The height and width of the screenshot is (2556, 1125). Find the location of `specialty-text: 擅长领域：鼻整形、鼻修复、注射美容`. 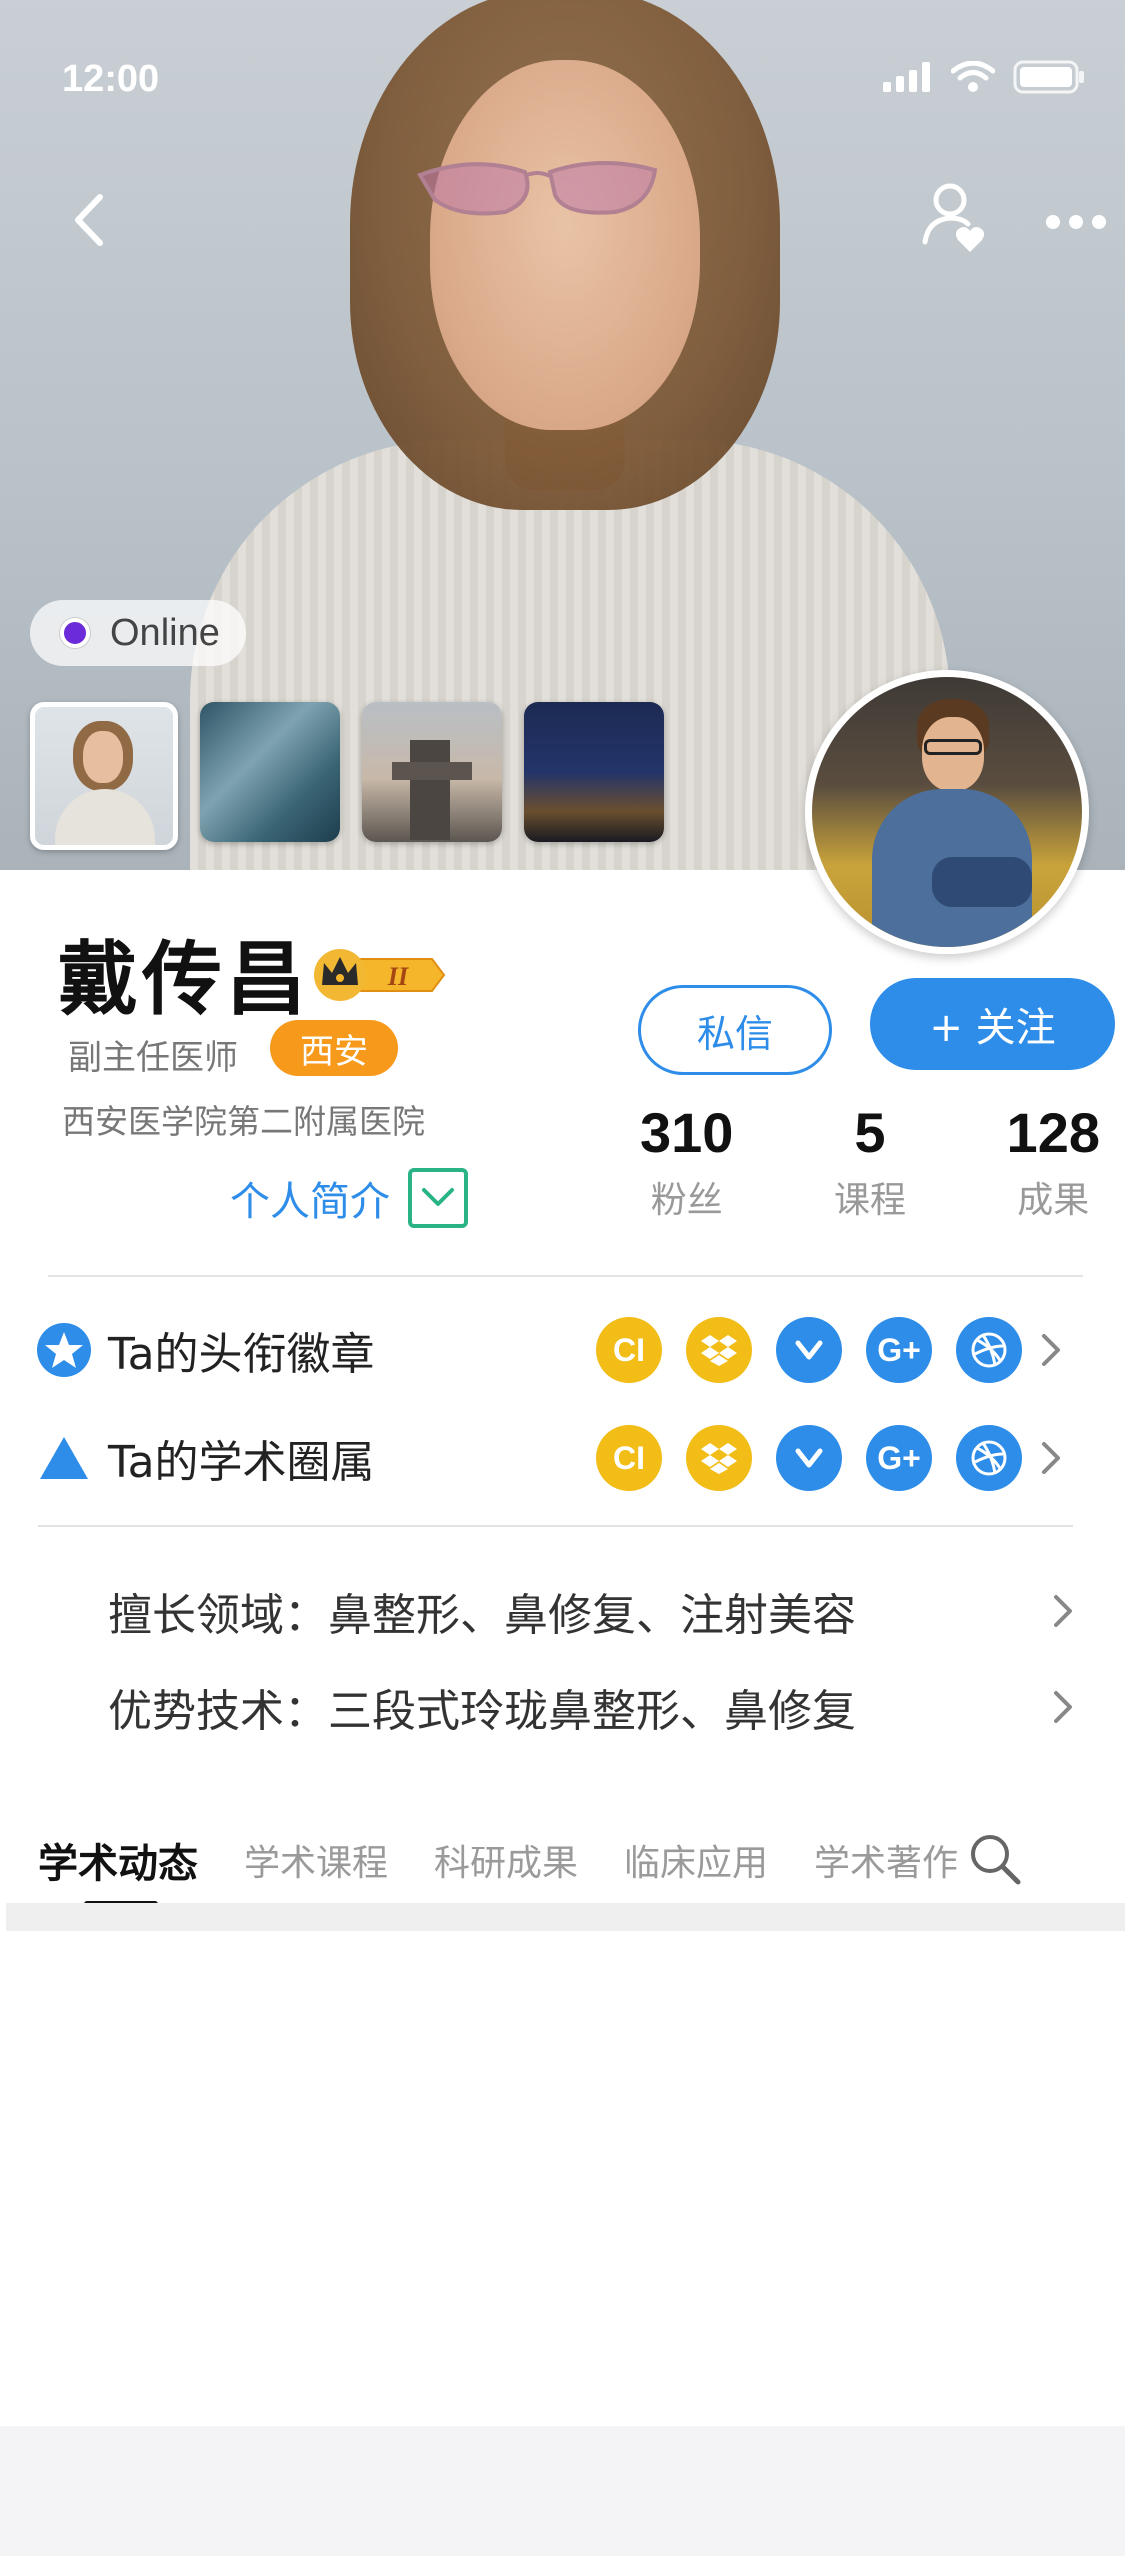

specialty-text: 擅长领域：鼻整形、鼻修复、注射美容 is located at coordinates (482, 1615).